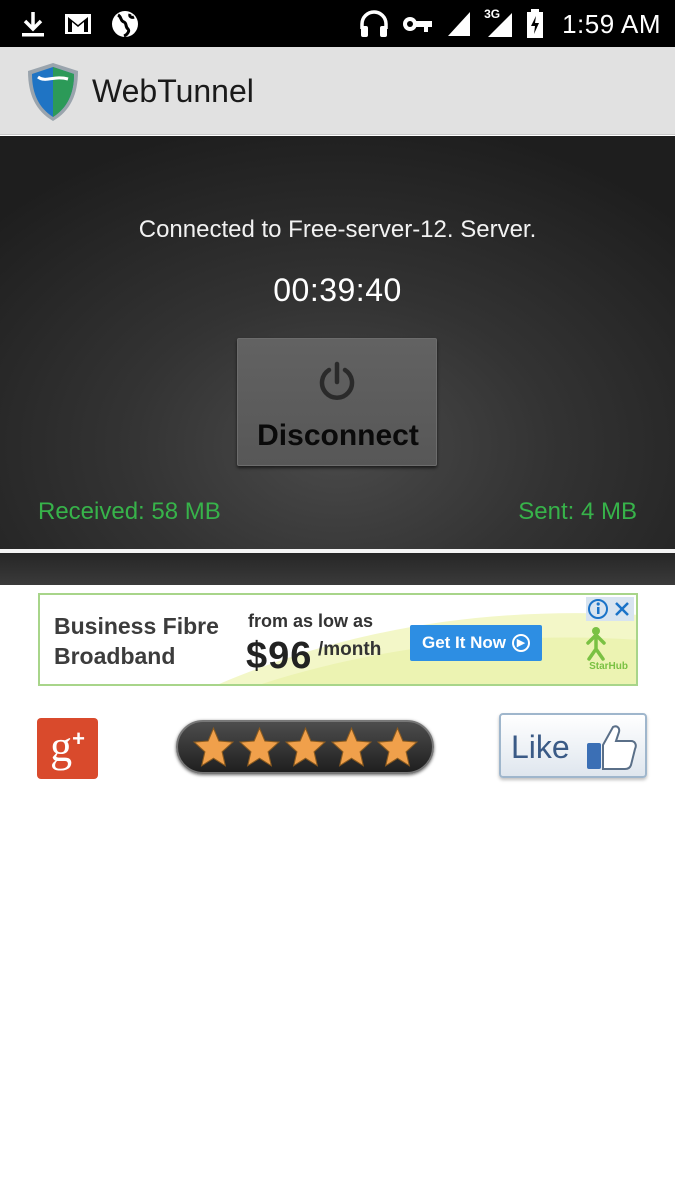  What do you see at coordinates (350, 649) in the screenshot?
I see `ad-price-suffix: /month` at bounding box center [350, 649].